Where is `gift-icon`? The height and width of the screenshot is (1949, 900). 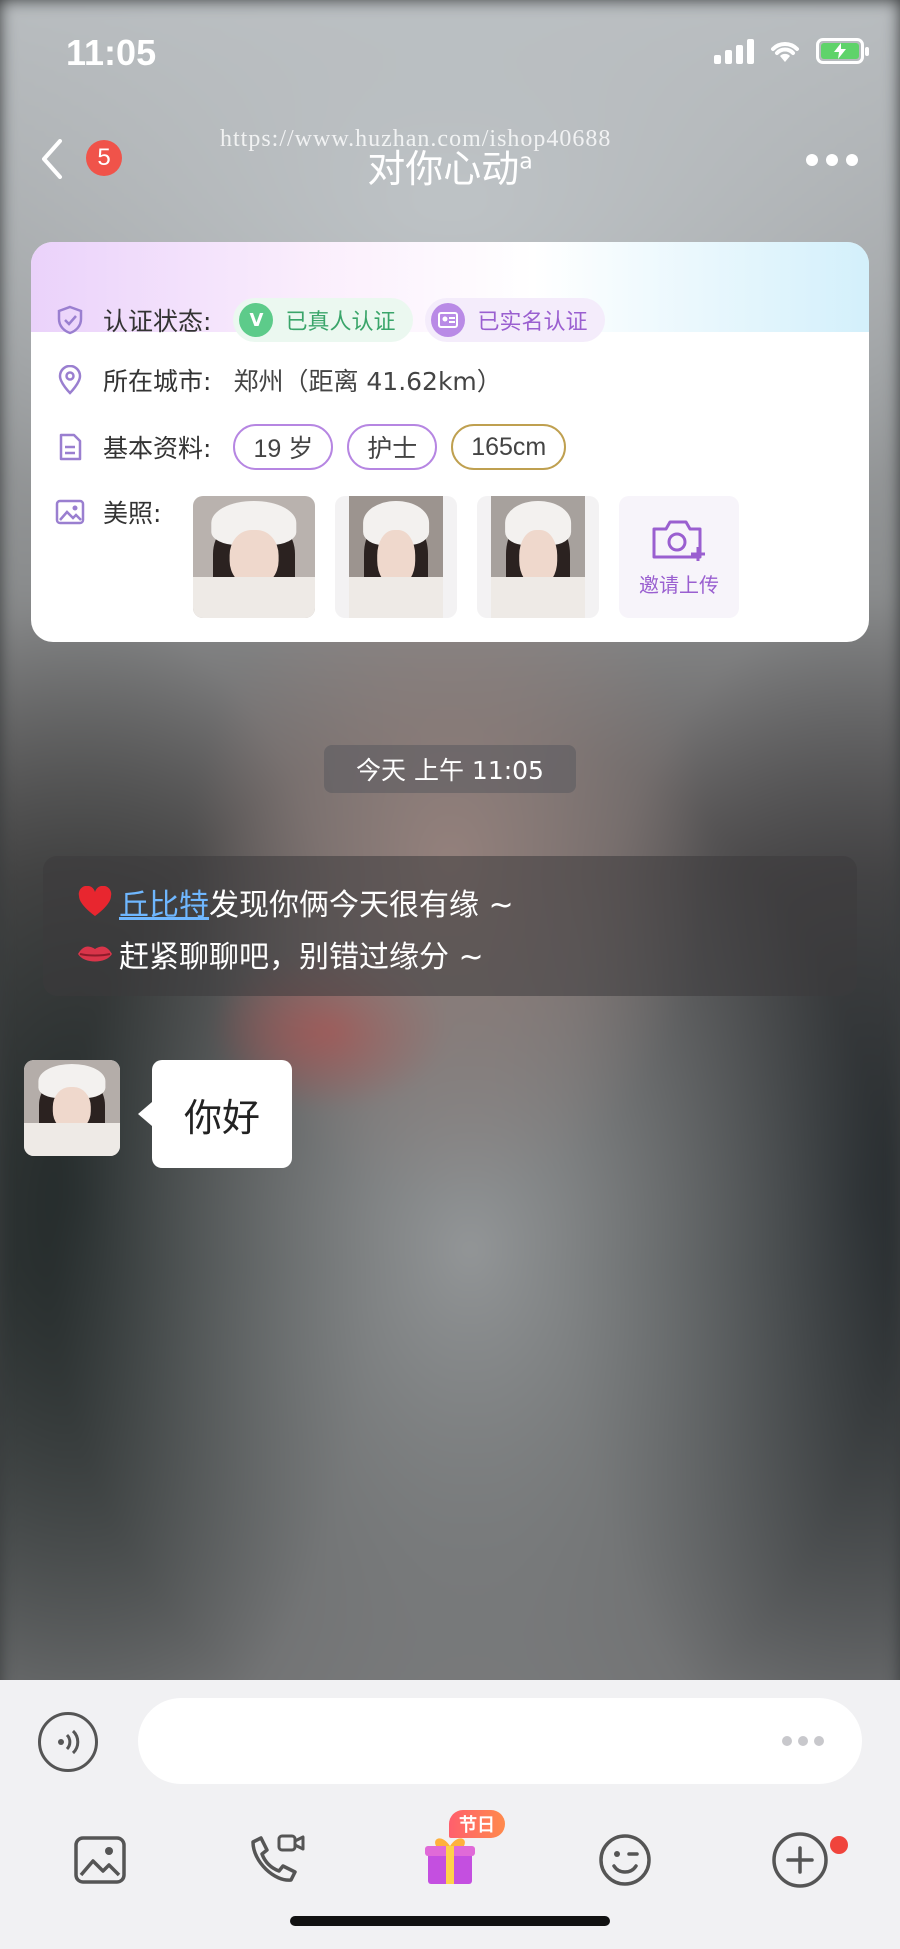 gift-icon is located at coordinates (450, 1861).